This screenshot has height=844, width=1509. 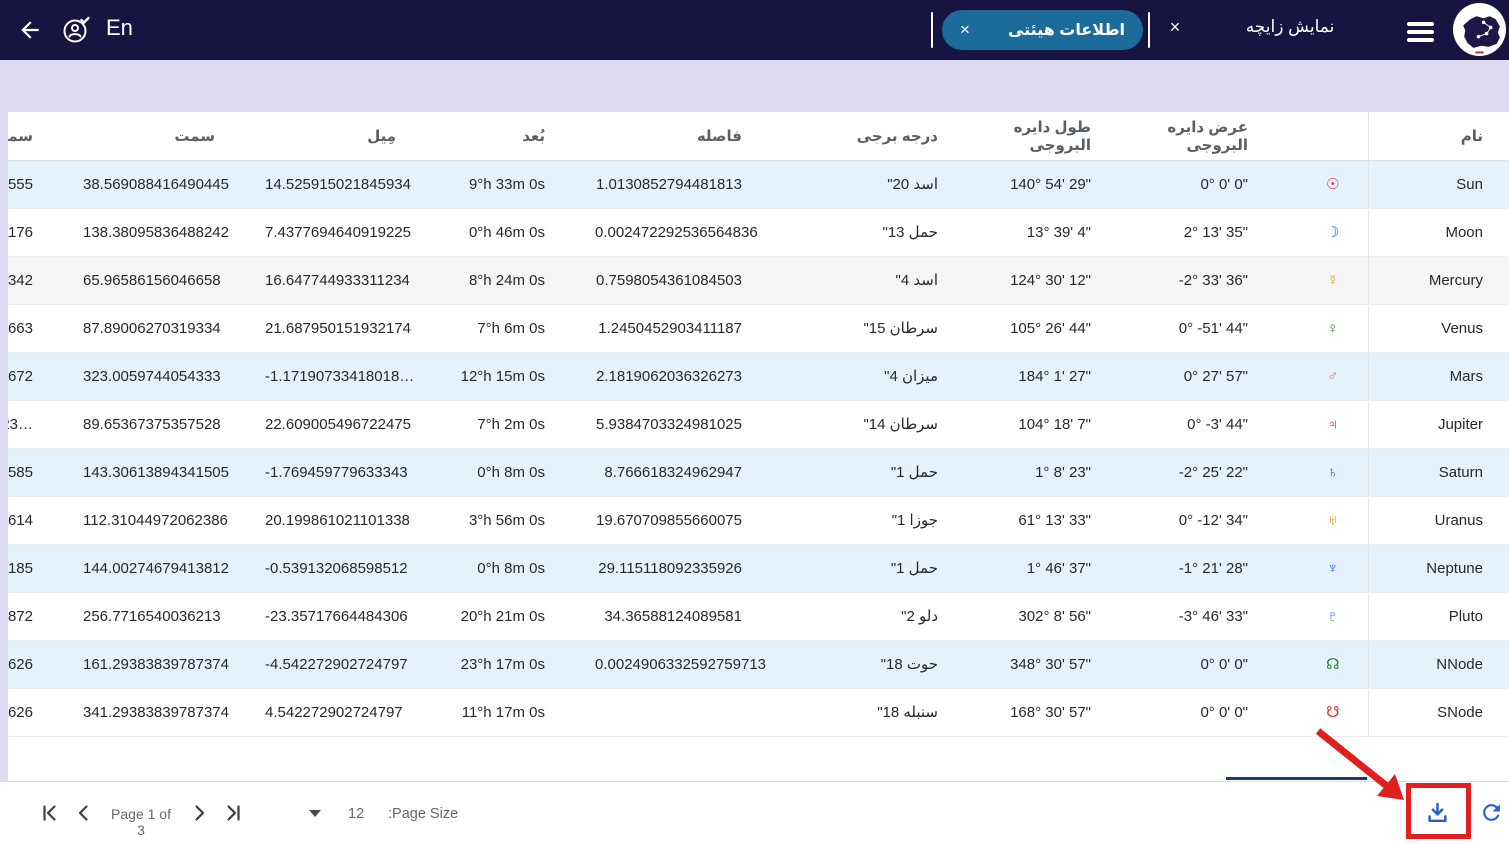 What do you see at coordinates (1219, 184) in the screenshot?
I see `ecliptic-latitude-value: 0° 0' 0"` at bounding box center [1219, 184].